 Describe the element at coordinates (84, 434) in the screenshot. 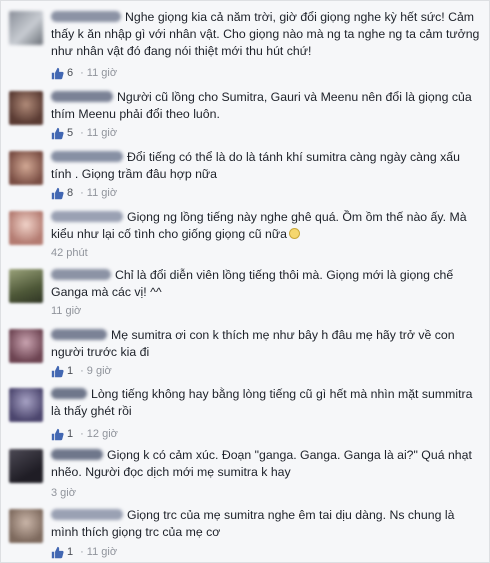

I see `comment-meta: 1 · 12 giờ` at that location.